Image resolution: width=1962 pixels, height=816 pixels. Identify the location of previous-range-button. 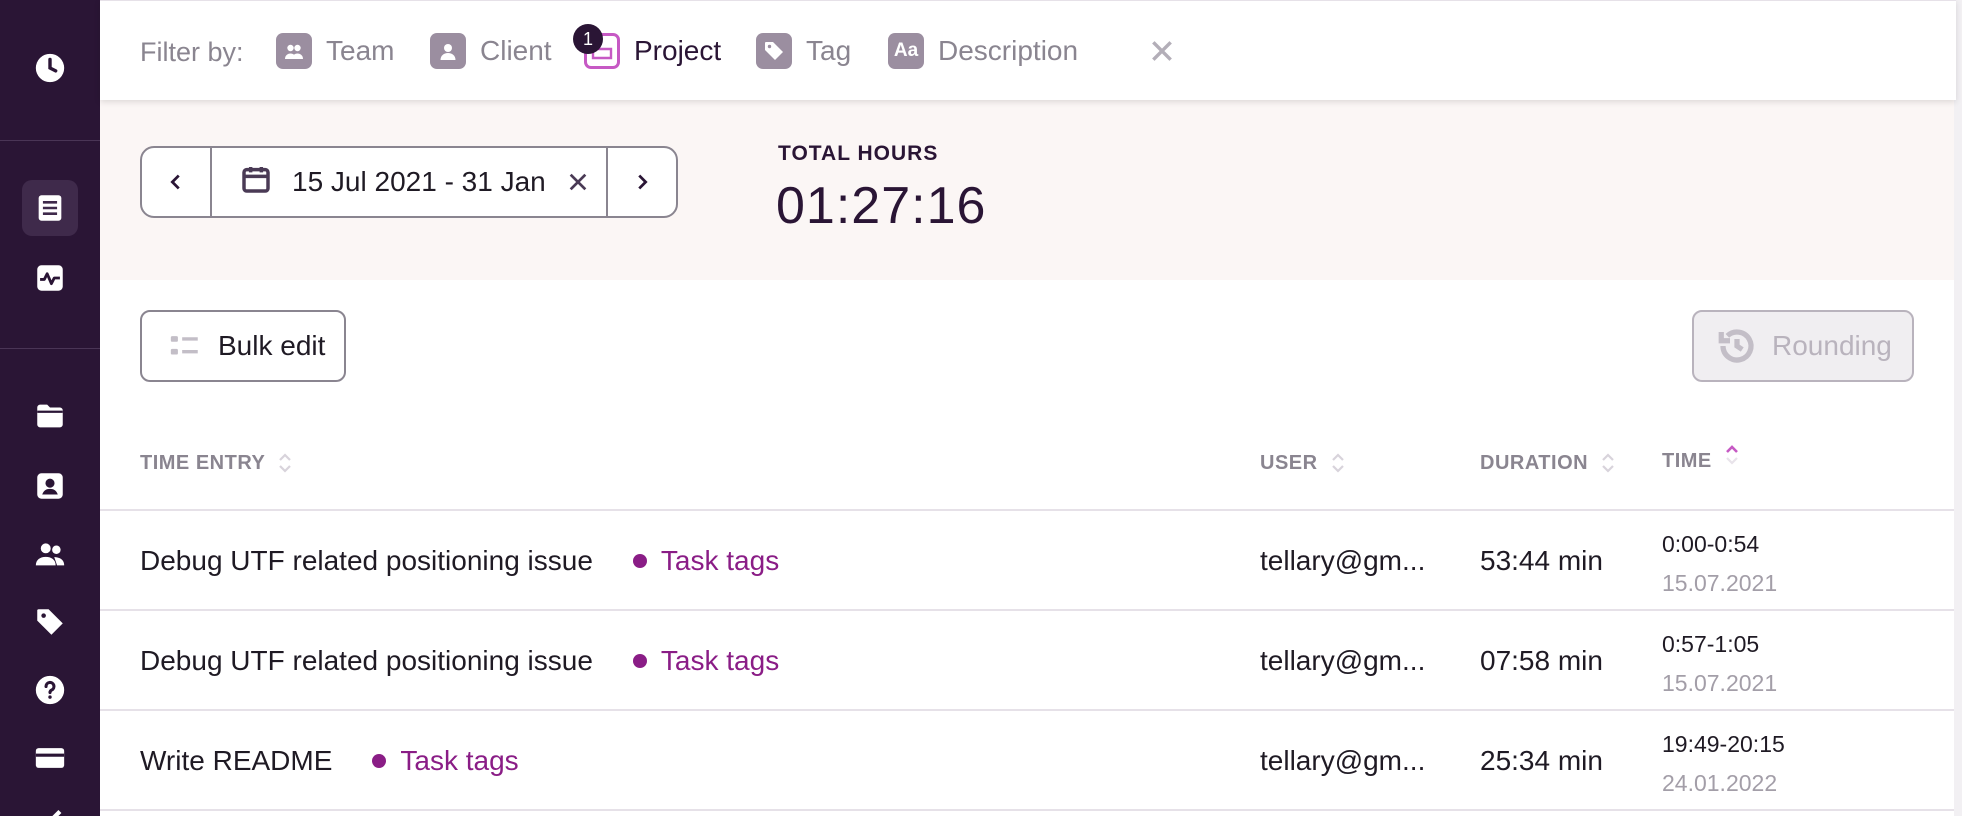
(177, 182).